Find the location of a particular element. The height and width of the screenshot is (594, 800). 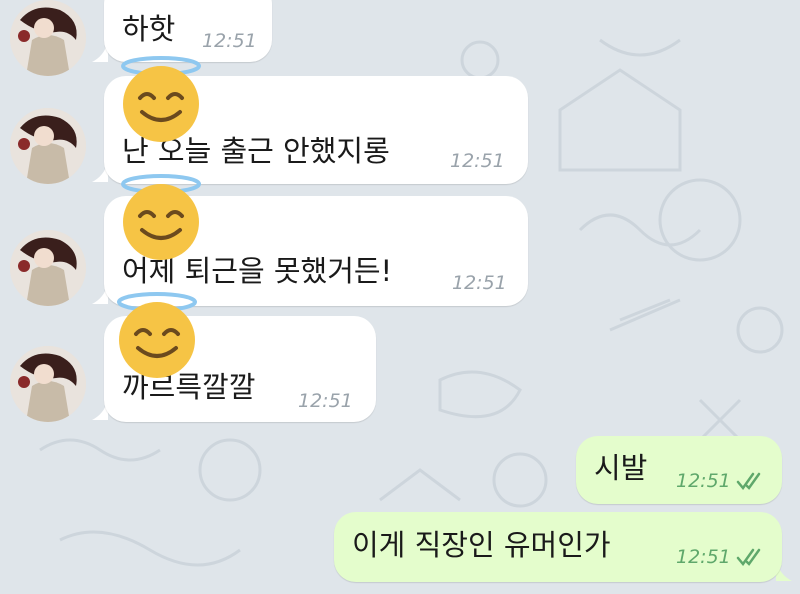

message-text: 하핫 is located at coordinates (149, 29).